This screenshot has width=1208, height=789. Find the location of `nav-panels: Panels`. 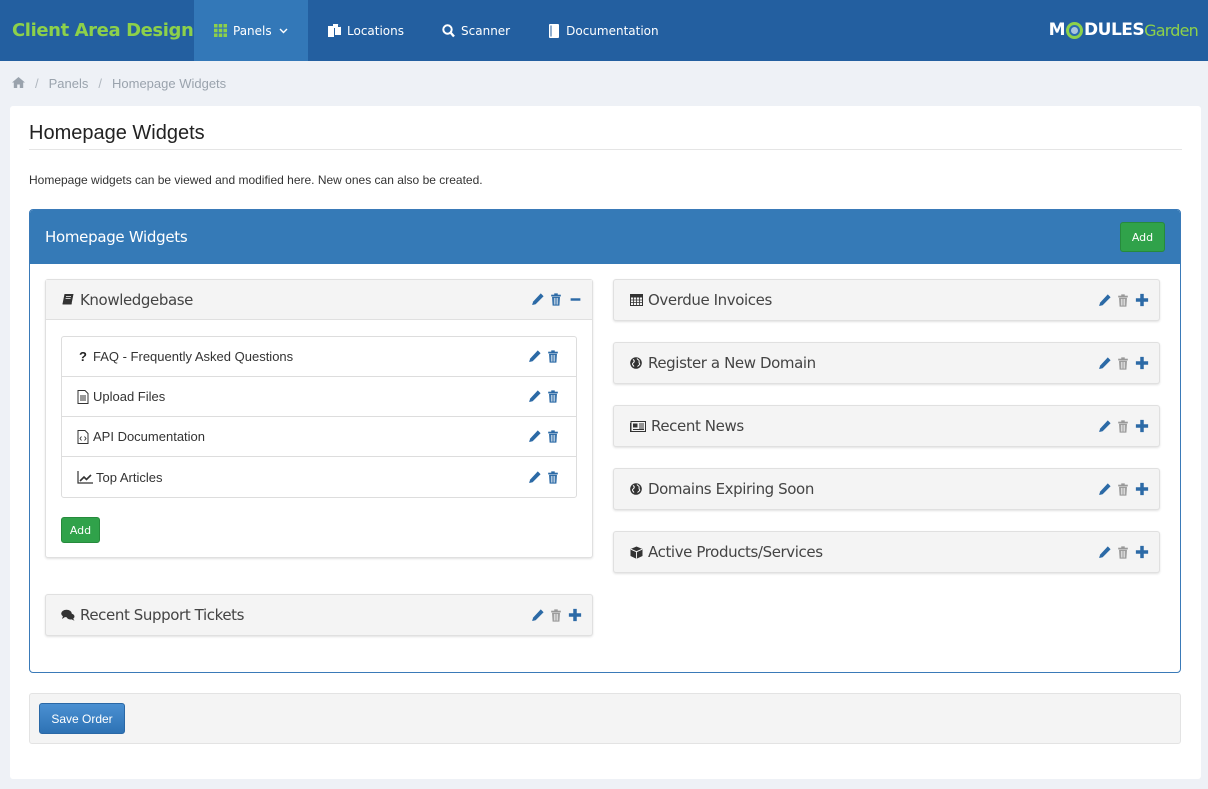

nav-panels: Panels is located at coordinates (251, 30).